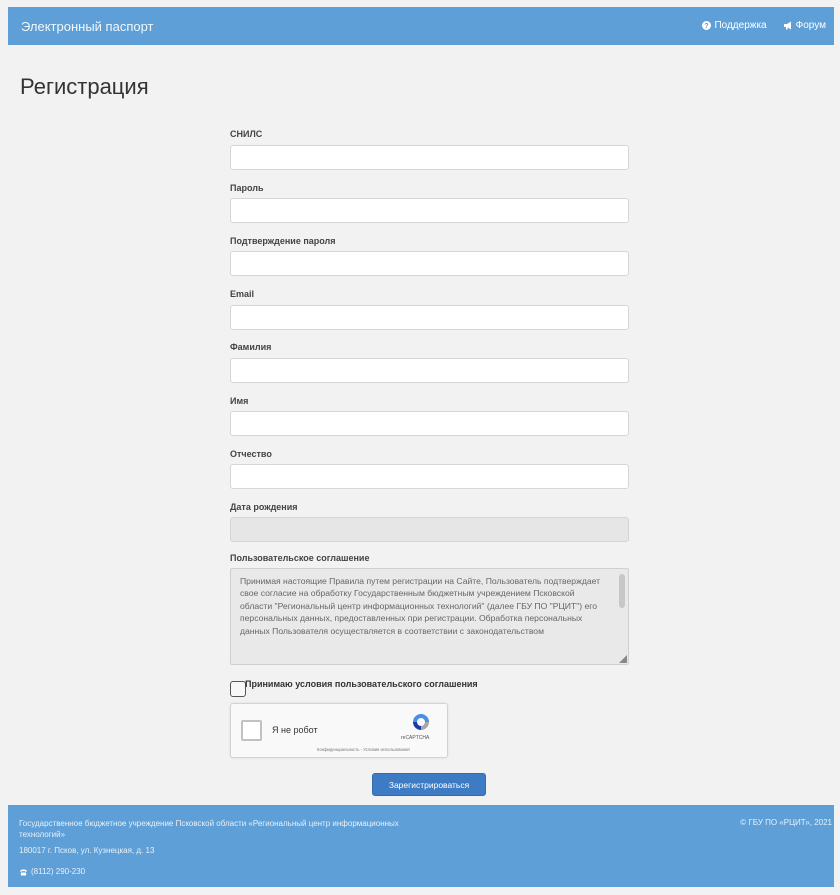 This screenshot has width=840, height=895. I want to click on footer-address: 180017 г. Псков, ул. Кузнецкая, д. 13, so click(87, 850).